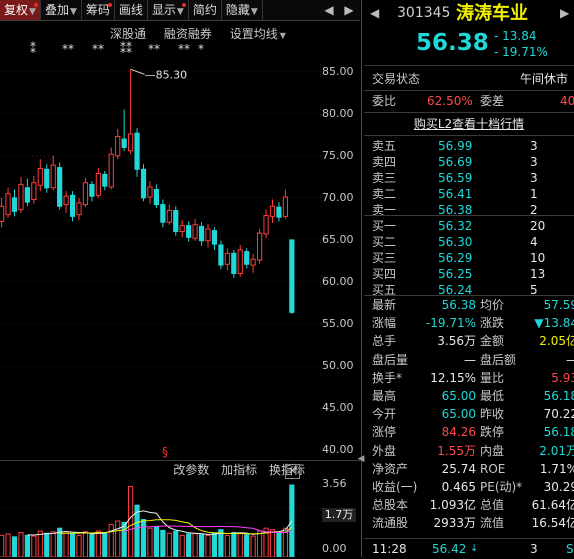  I want to click on ask-row: 卖三 56.59 3, so click(469, 178).